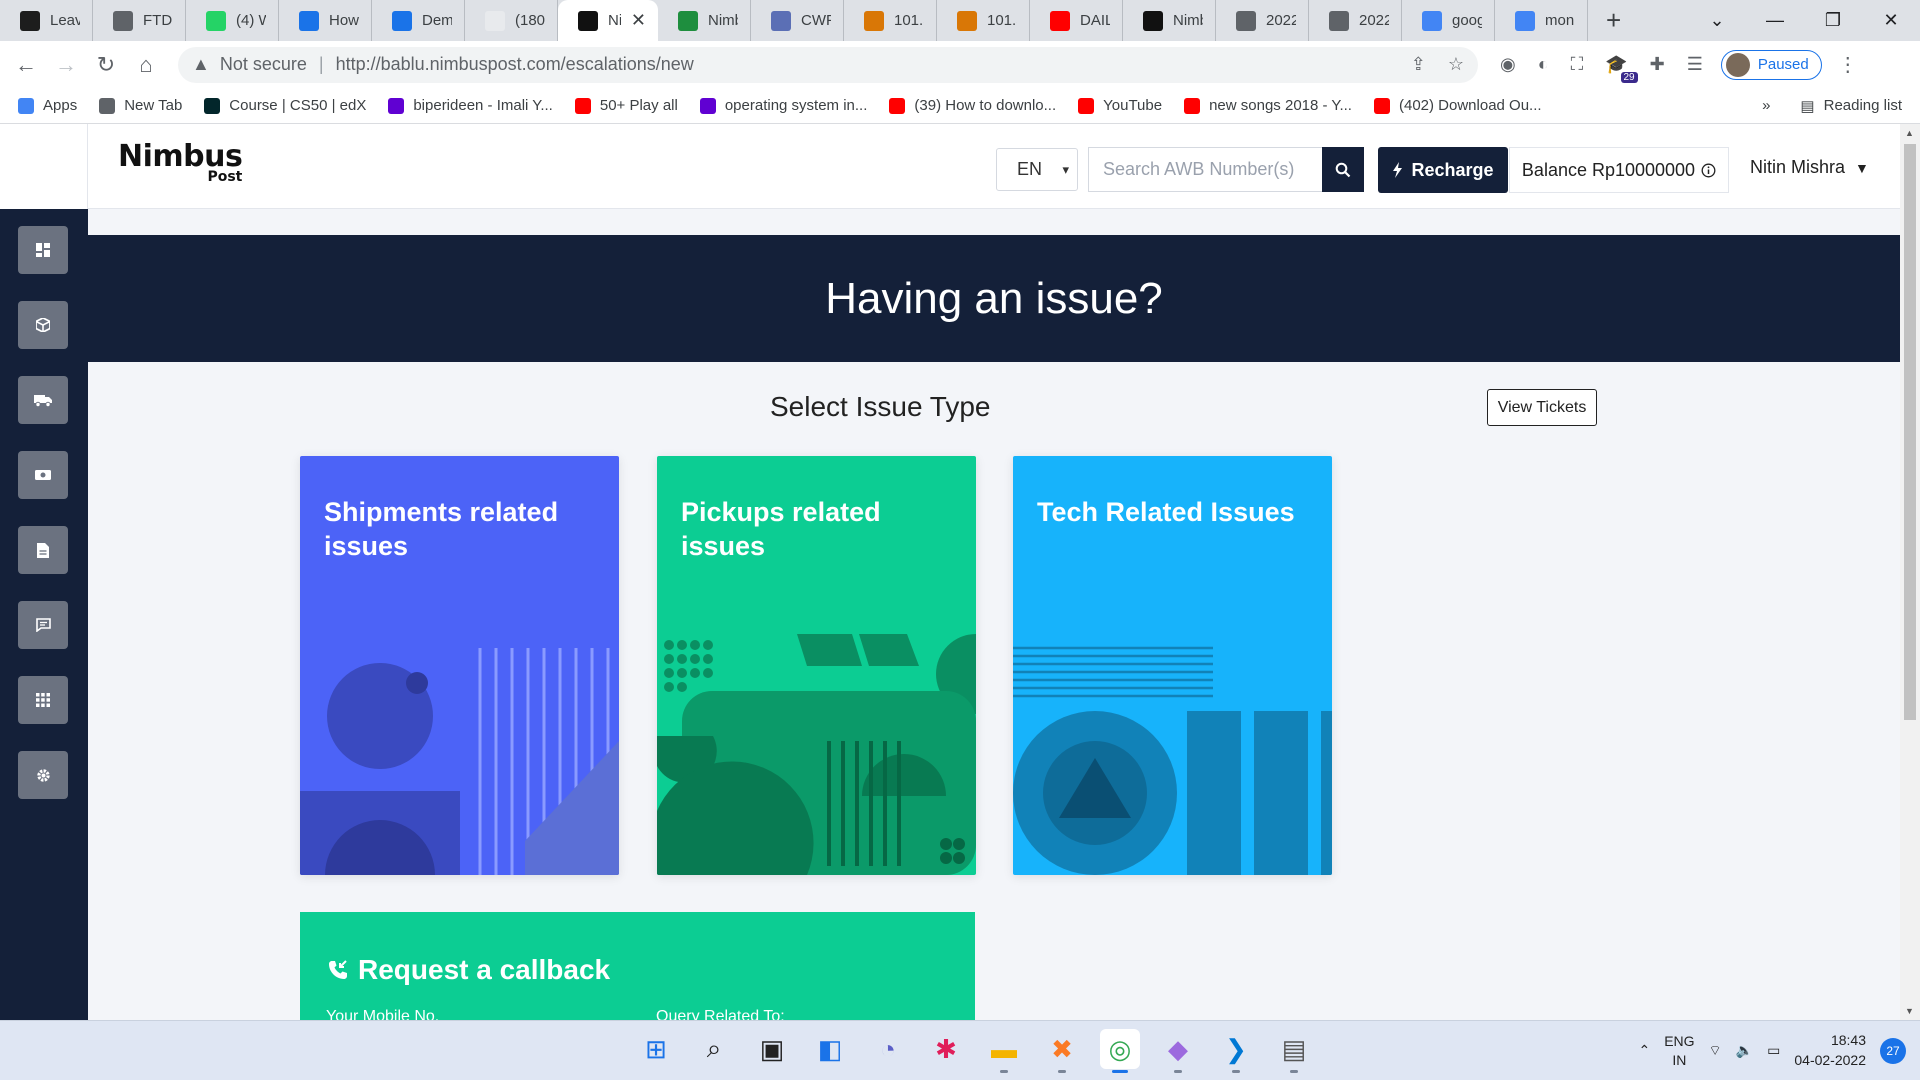  I want to click on sidebar-item-settings, so click(43, 775).